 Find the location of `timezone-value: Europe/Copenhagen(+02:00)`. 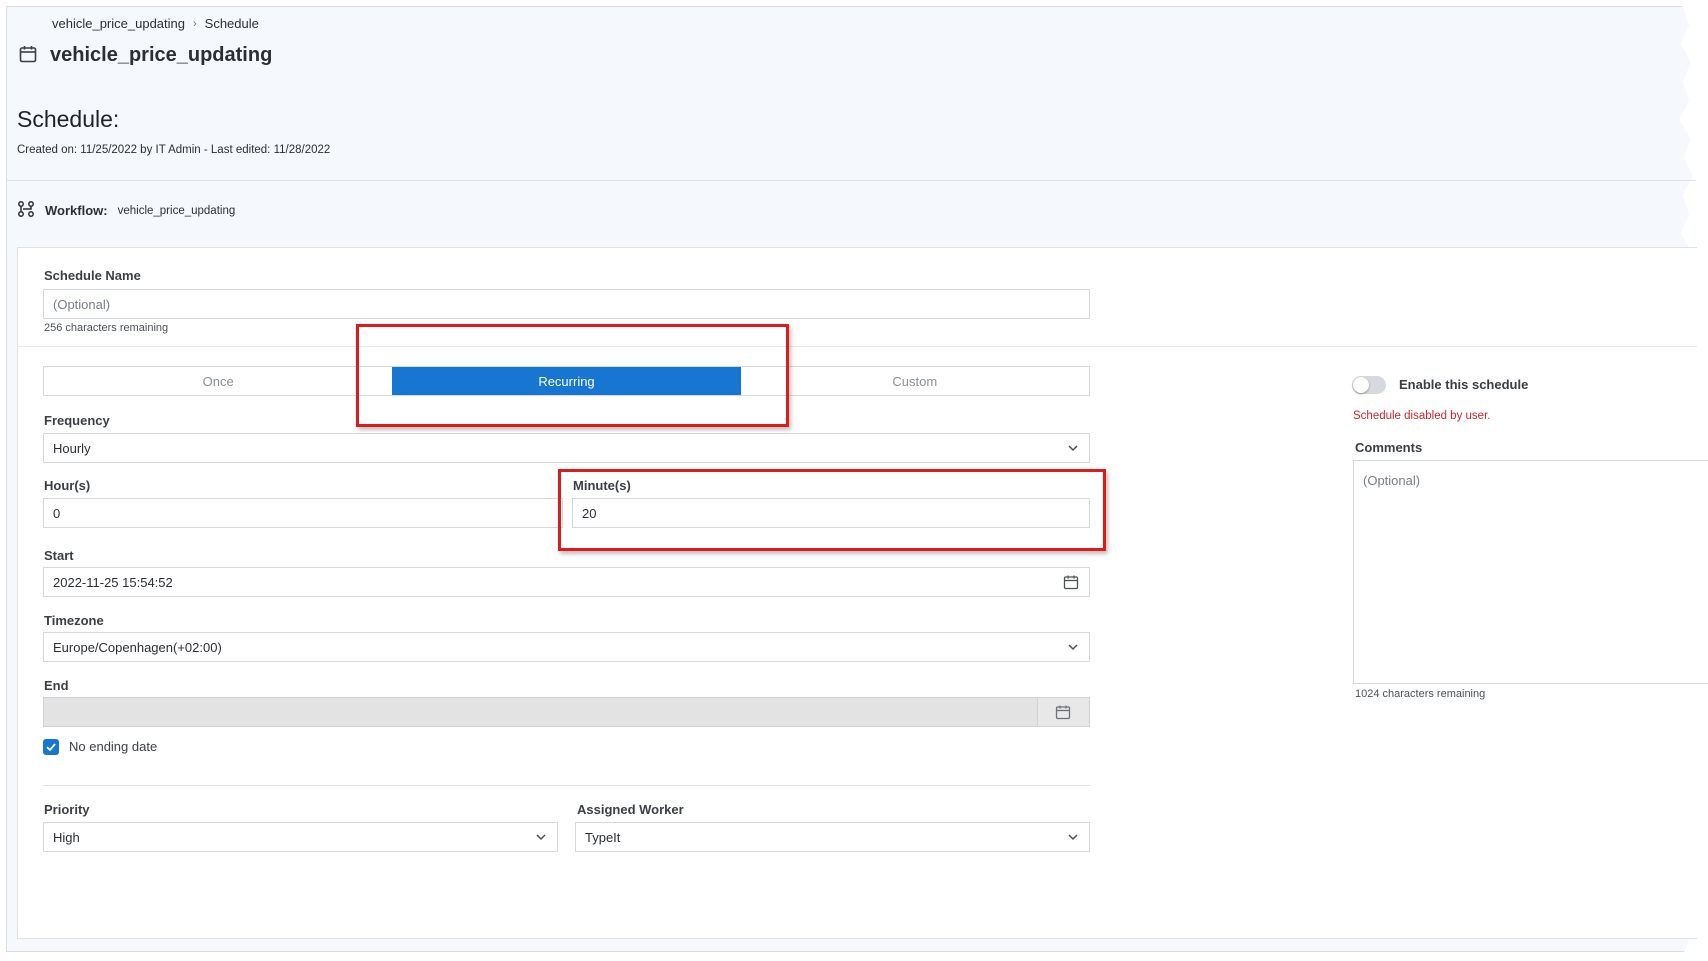

timezone-value: Europe/Copenhagen(+02:00) is located at coordinates (137, 647).